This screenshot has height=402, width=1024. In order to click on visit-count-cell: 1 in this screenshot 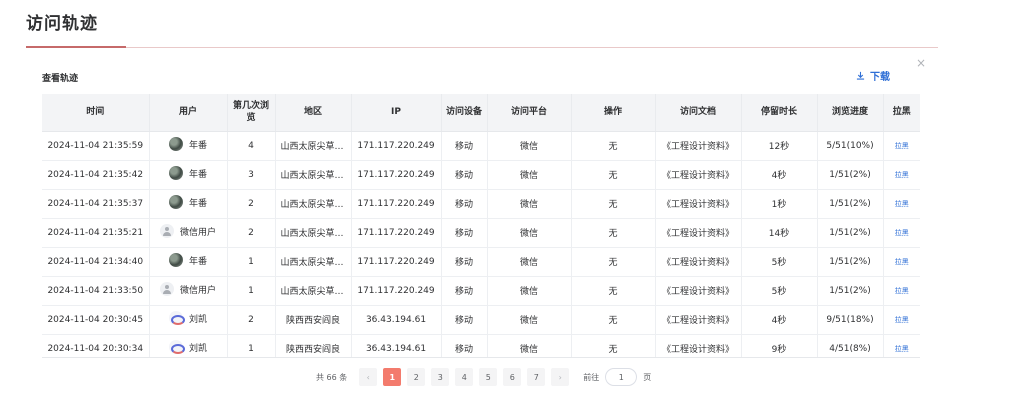, I will do `click(251, 262)`.